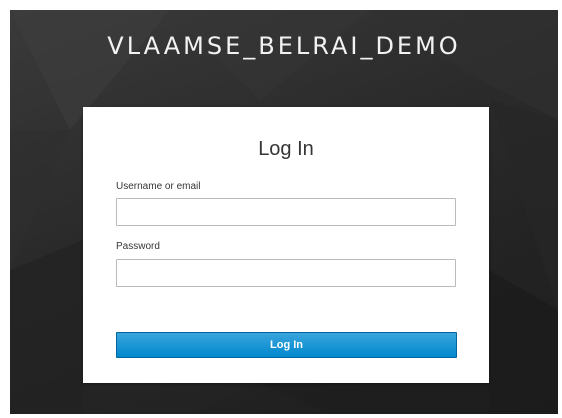  I want to click on password-input, so click(286, 273).